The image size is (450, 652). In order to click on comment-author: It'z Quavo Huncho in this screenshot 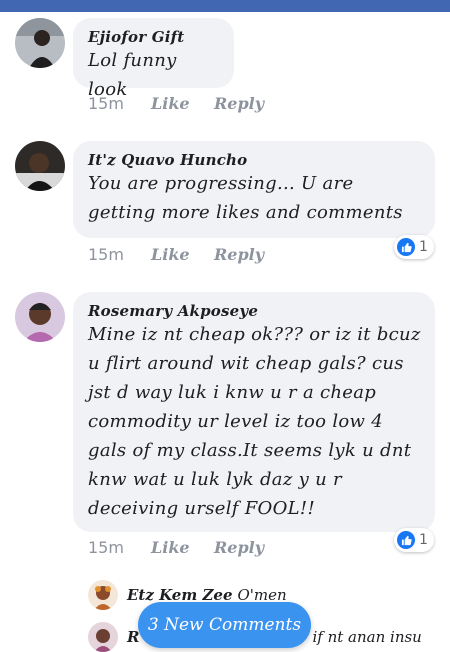, I will do `click(254, 160)`.